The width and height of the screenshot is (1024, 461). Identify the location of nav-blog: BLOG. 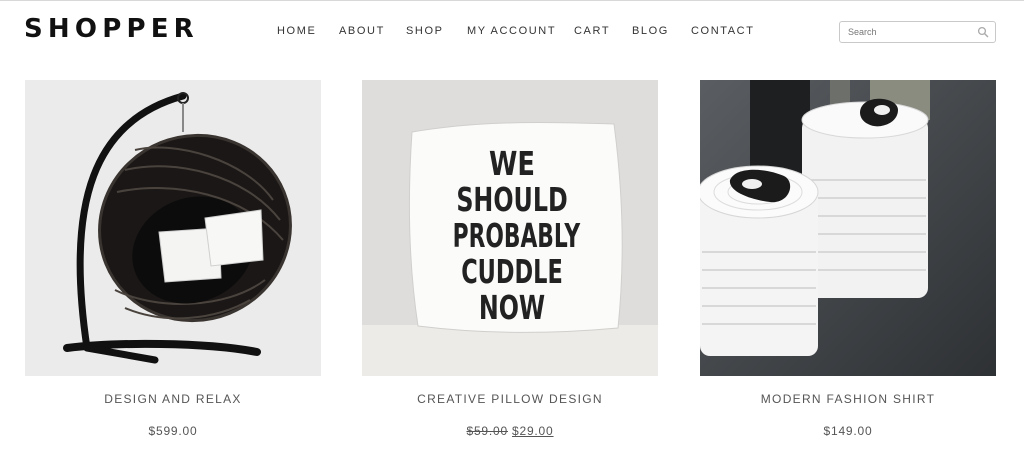
(650, 31).